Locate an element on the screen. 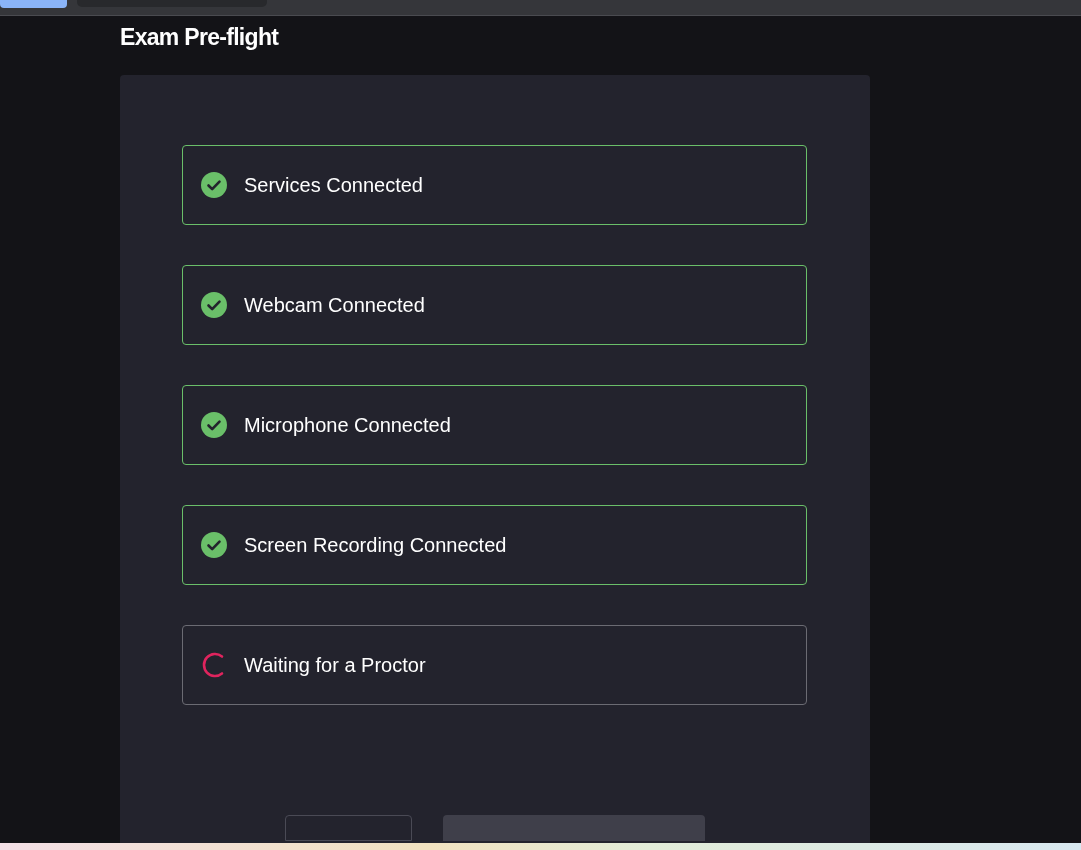 This screenshot has width=1081, height=850. status-label: Webcam Connected is located at coordinates (334, 305).